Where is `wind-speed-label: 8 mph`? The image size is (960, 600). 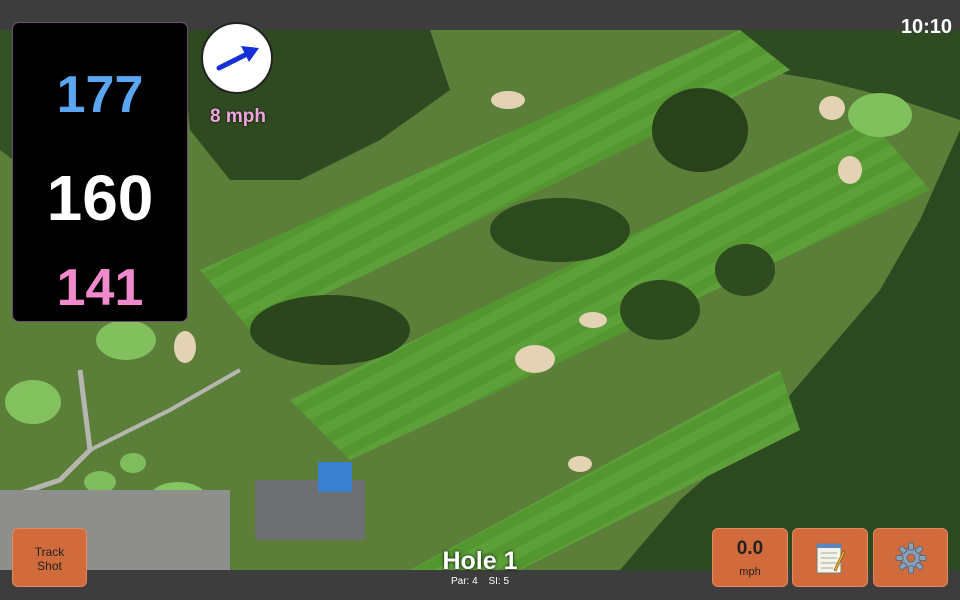 wind-speed-label: 8 mph is located at coordinates (238, 116).